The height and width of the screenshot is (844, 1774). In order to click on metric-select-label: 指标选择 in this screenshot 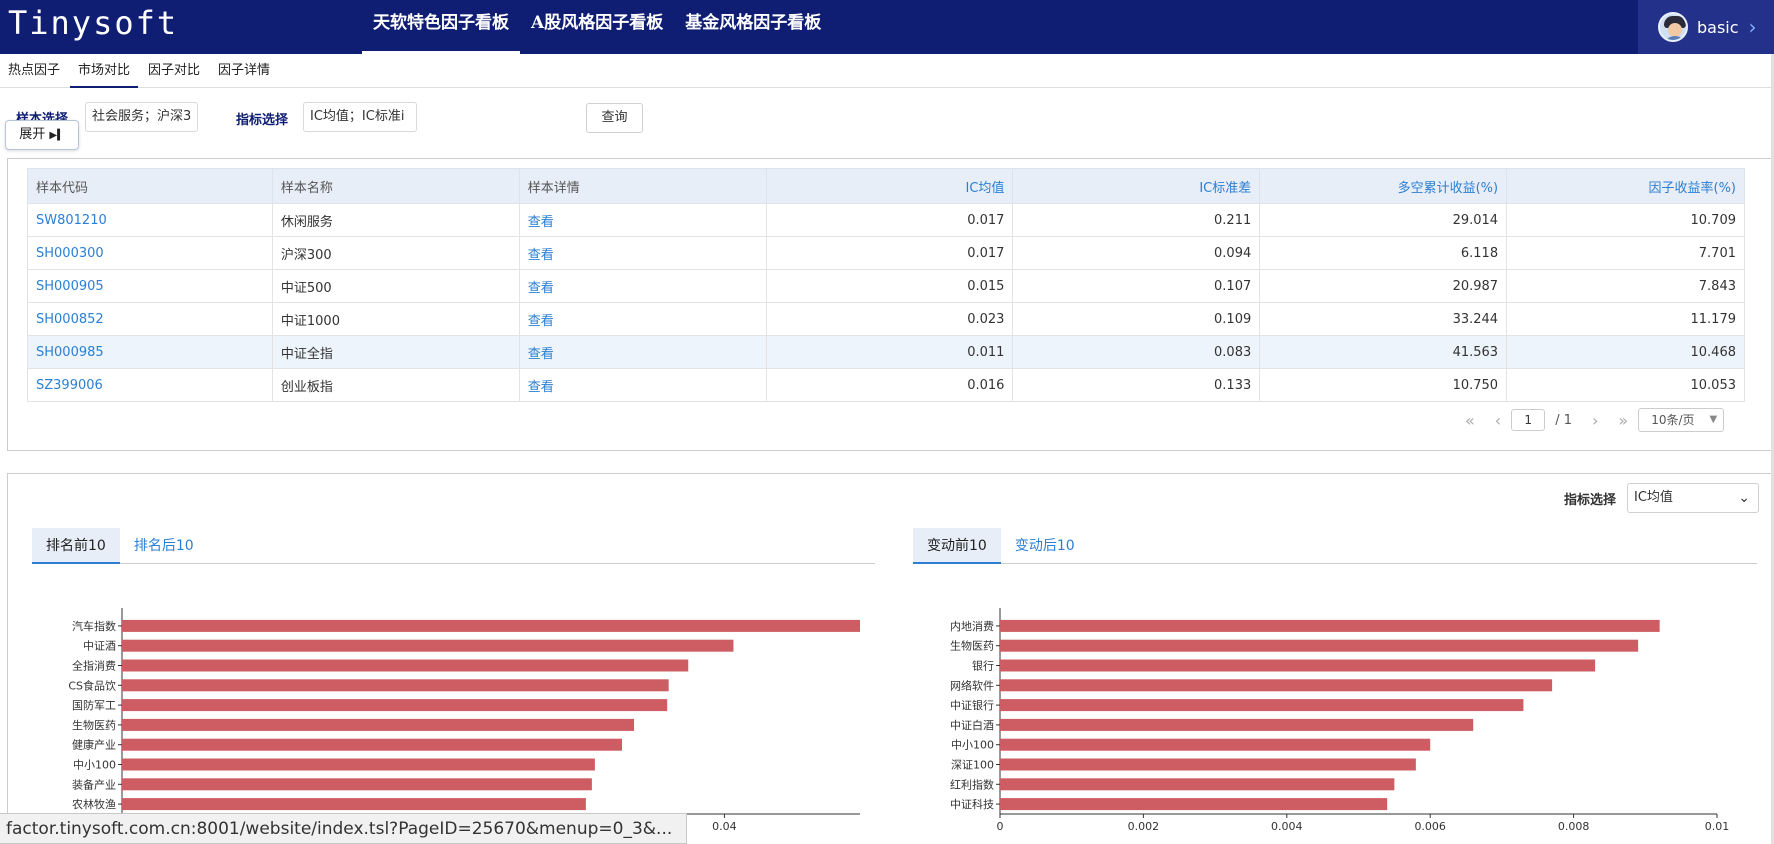, I will do `click(262, 120)`.